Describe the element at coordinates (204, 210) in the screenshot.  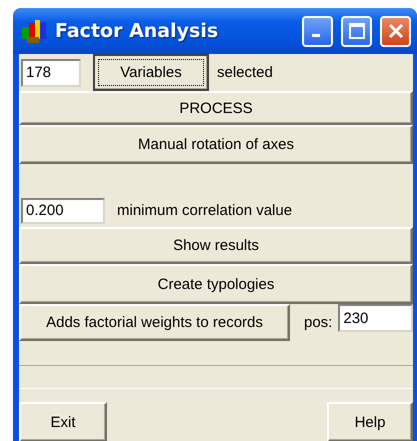
I see `correlation-label: minimum correlation value` at that location.